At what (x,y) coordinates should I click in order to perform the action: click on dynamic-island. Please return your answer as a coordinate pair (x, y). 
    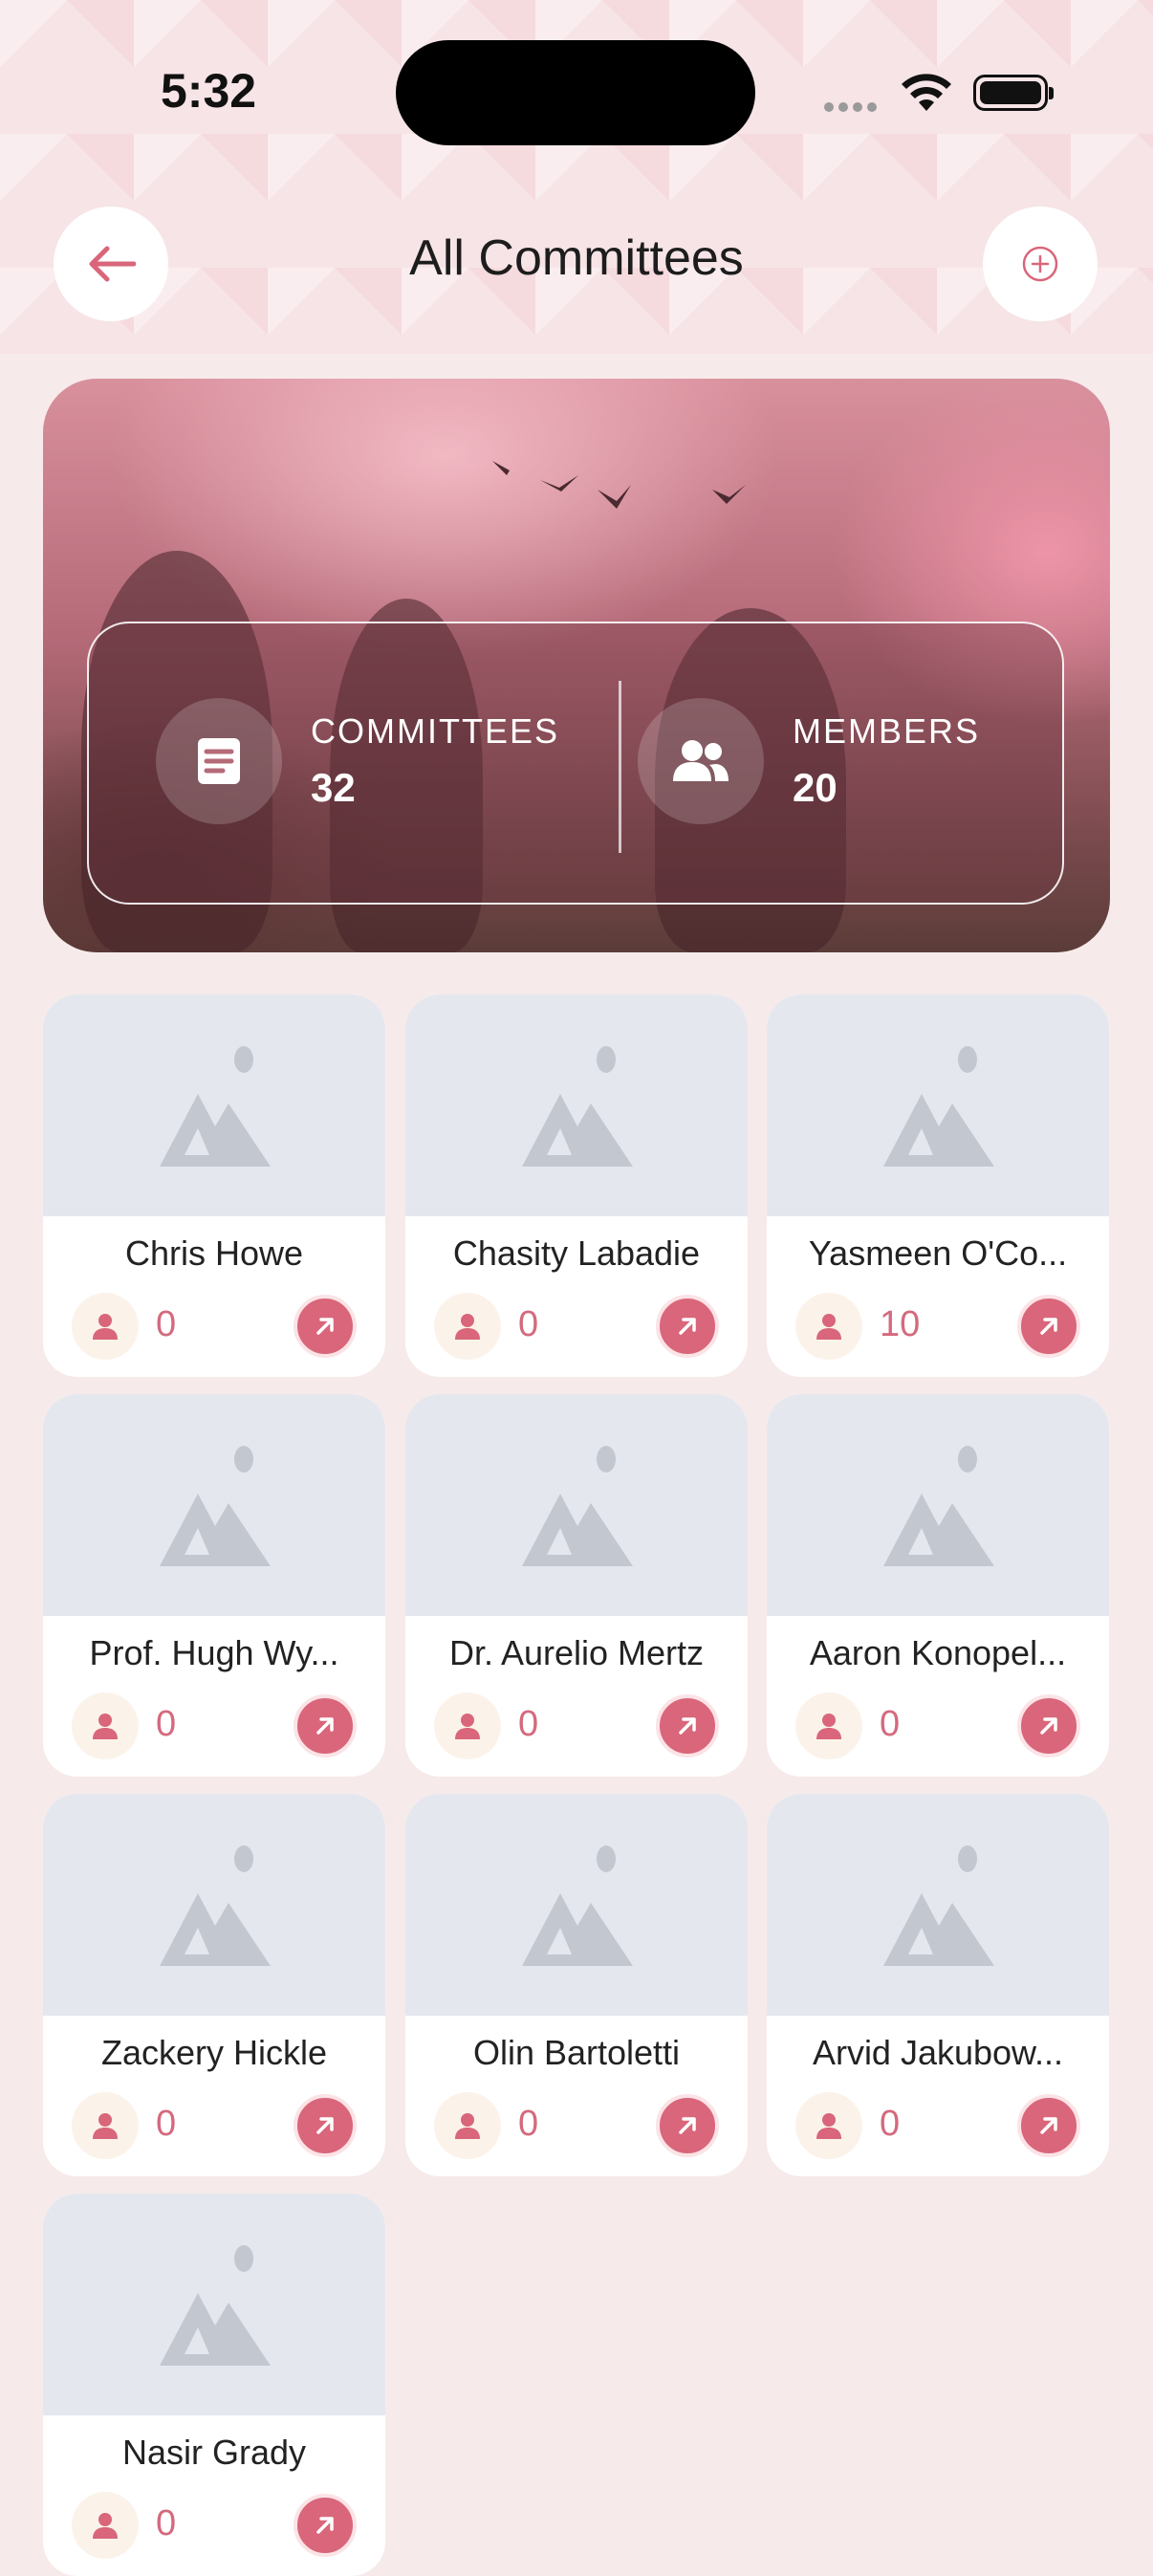
    Looking at the image, I should click on (576, 92).